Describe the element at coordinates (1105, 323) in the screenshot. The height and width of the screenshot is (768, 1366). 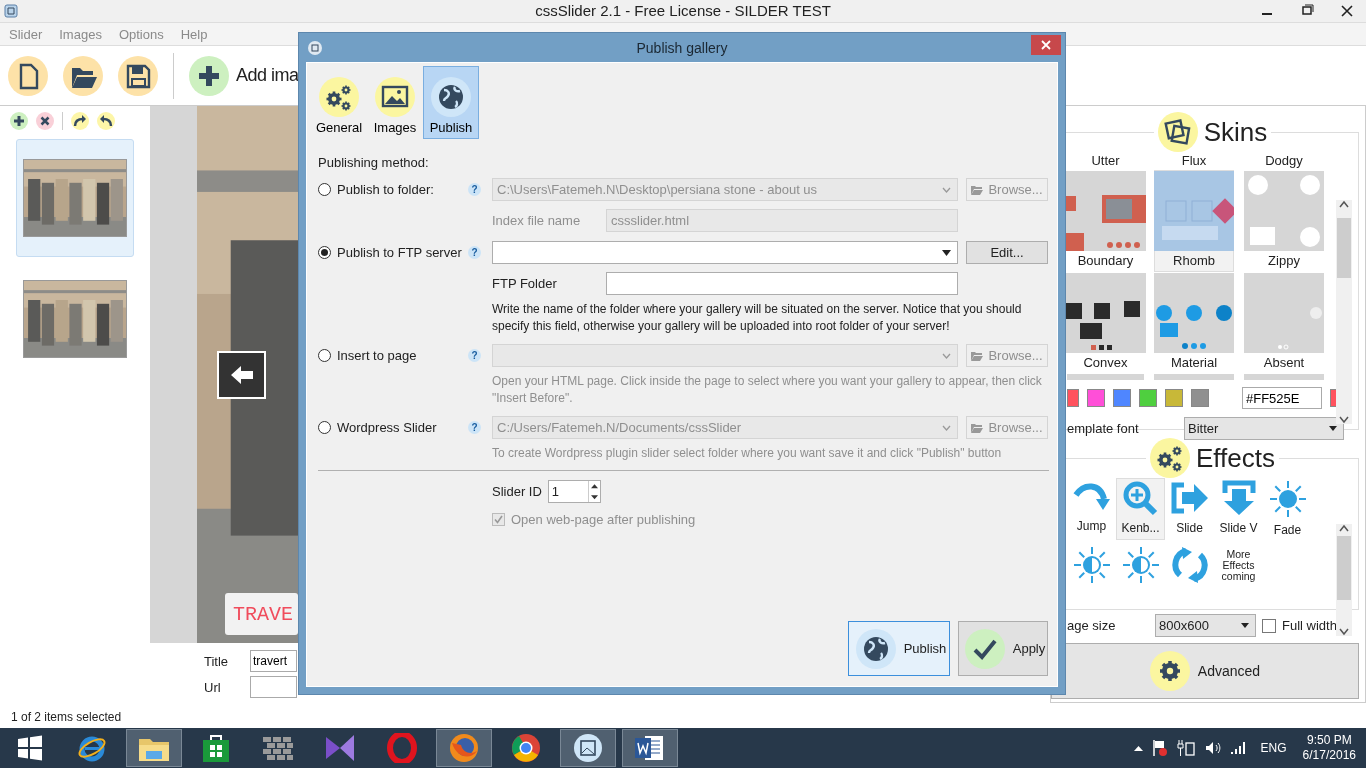
I see `skin-option: Convex` at that location.